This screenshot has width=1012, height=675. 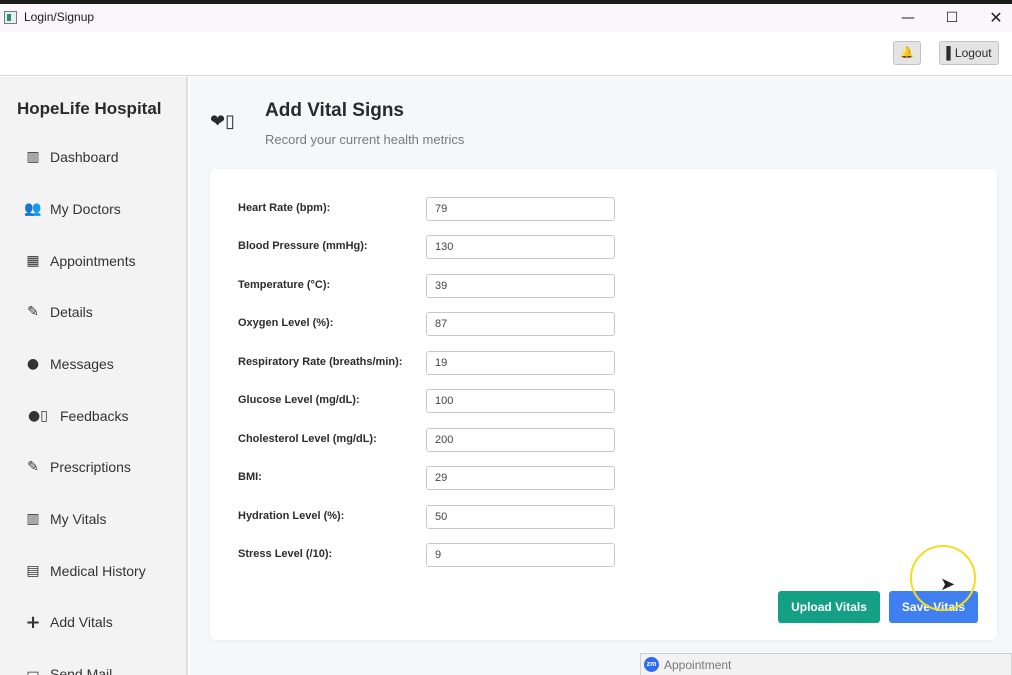 What do you see at coordinates (291, 516) in the screenshot?
I see `hydration-level-label: Hydration Level (%):` at bounding box center [291, 516].